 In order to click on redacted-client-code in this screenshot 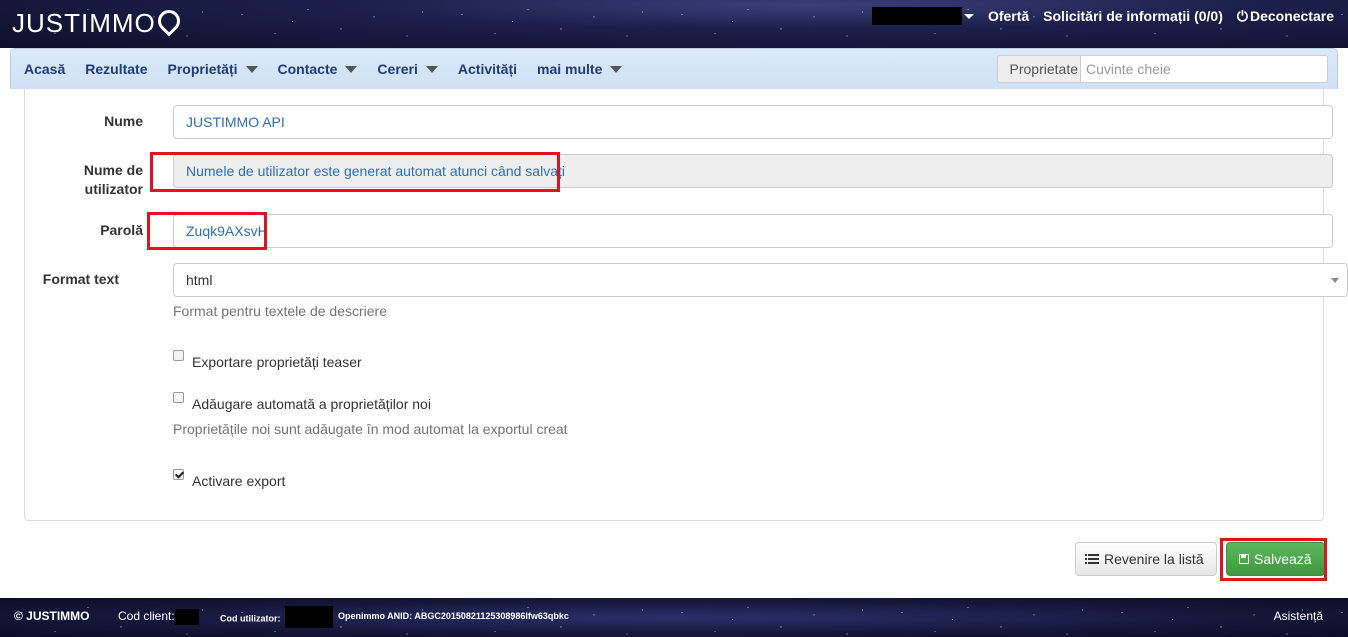, I will do `click(186, 617)`.